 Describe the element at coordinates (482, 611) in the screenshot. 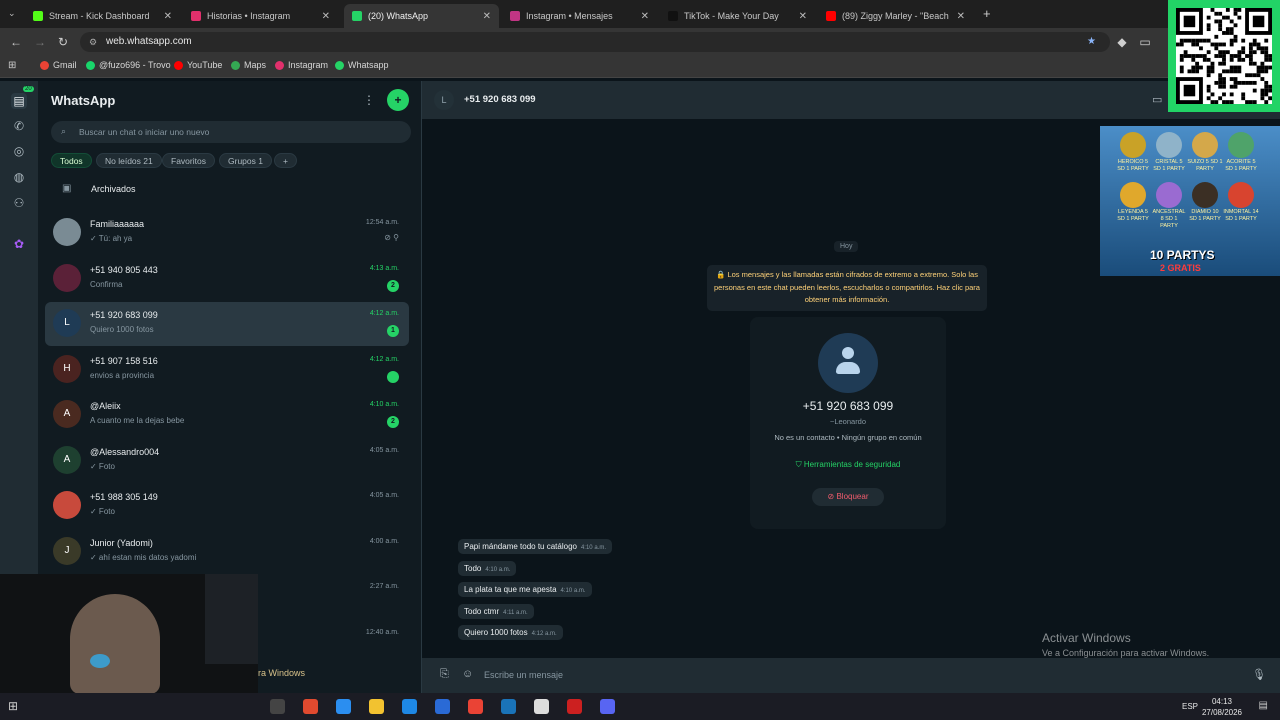

I see `message-text: Todo ctmr` at that location.